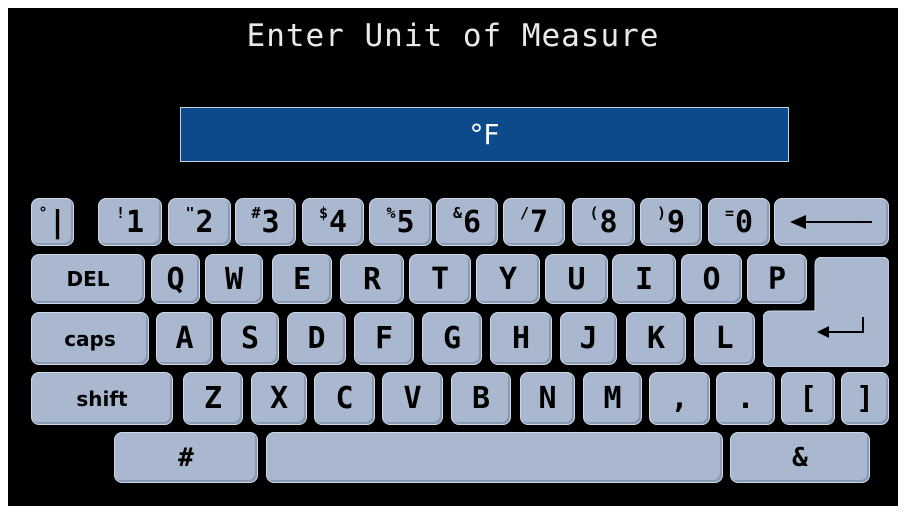 The image size is (905, 517). What do you see at coordinates (576, 279) in the screenshot?
I see `key-u: U` at bounding box center [576, 279].